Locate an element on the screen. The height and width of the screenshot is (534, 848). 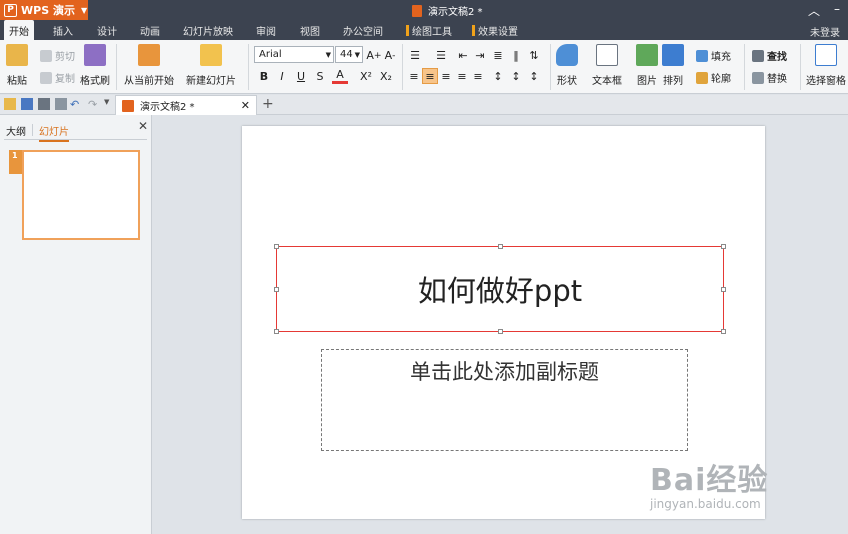
subtitle-placeholder: 单击此处添加副标题 is located at coordinates (504, 400).